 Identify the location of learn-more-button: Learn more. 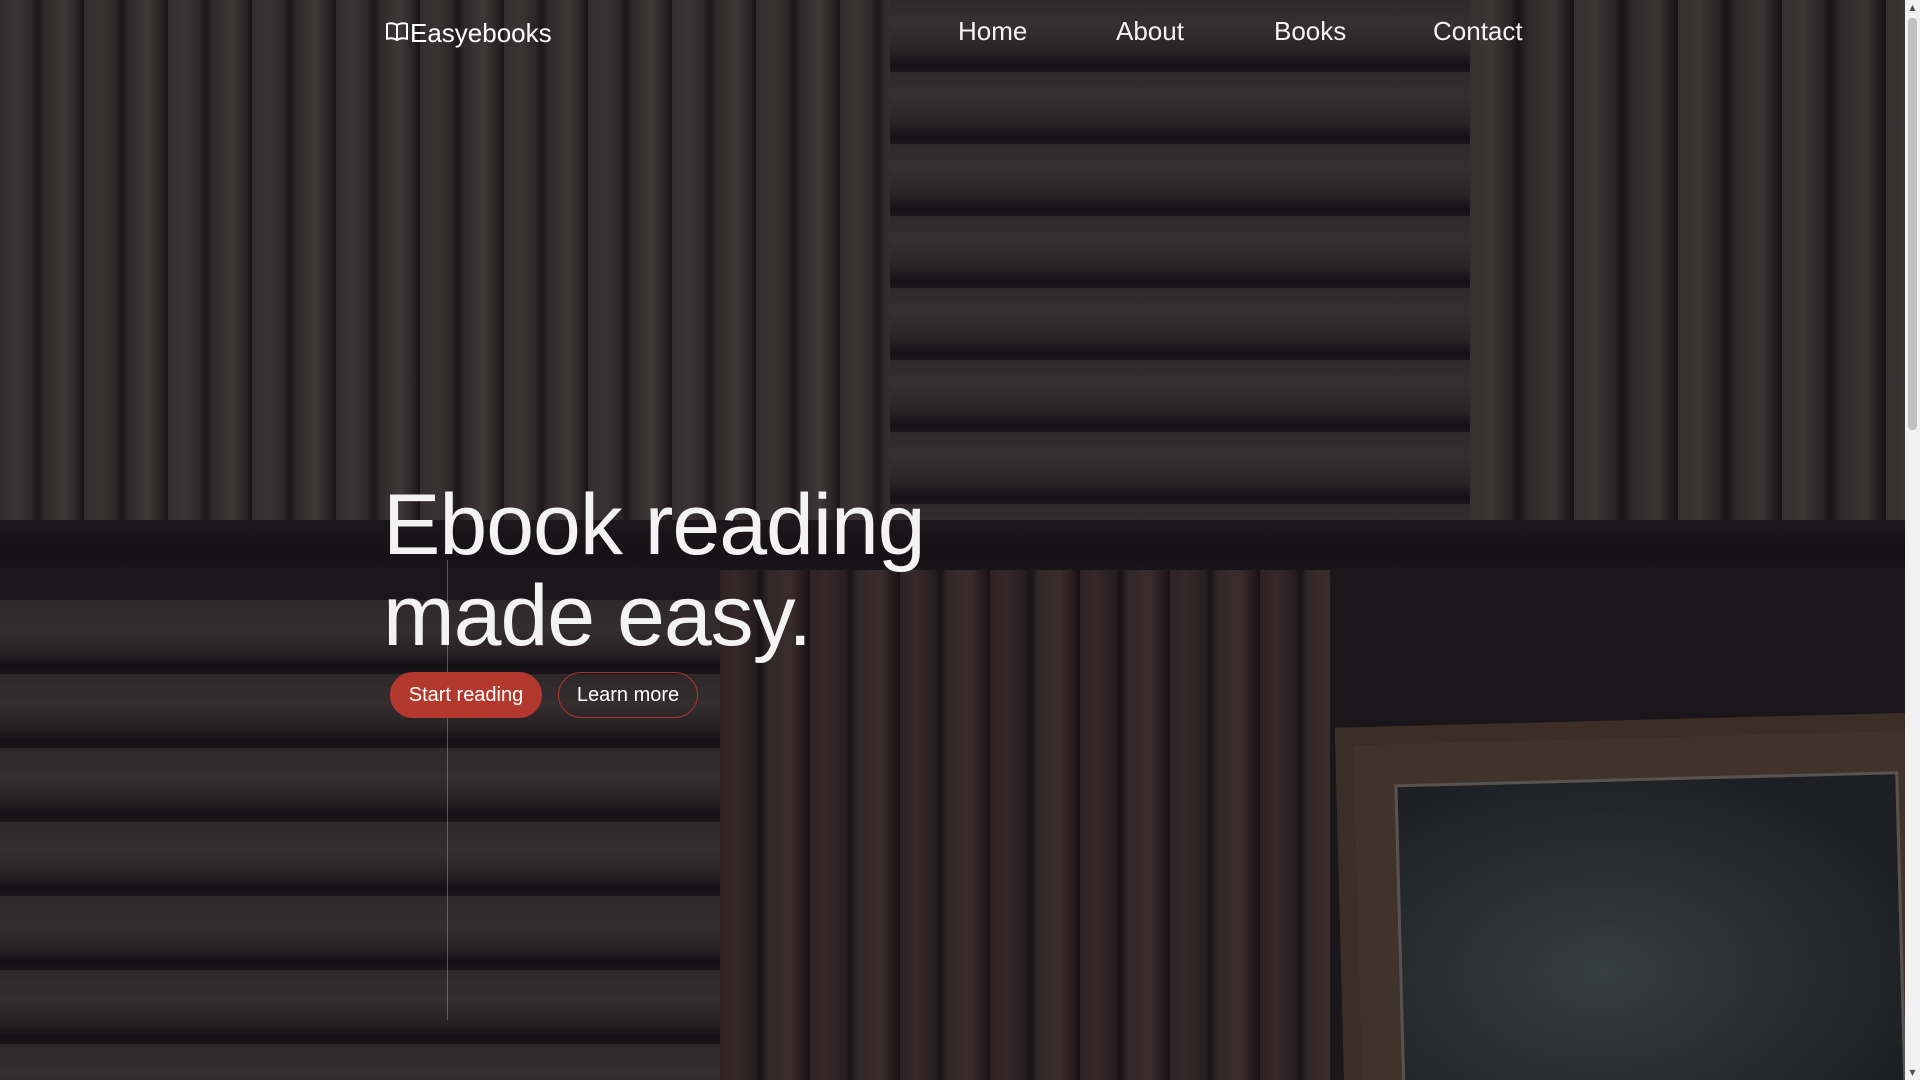
(628, 695).